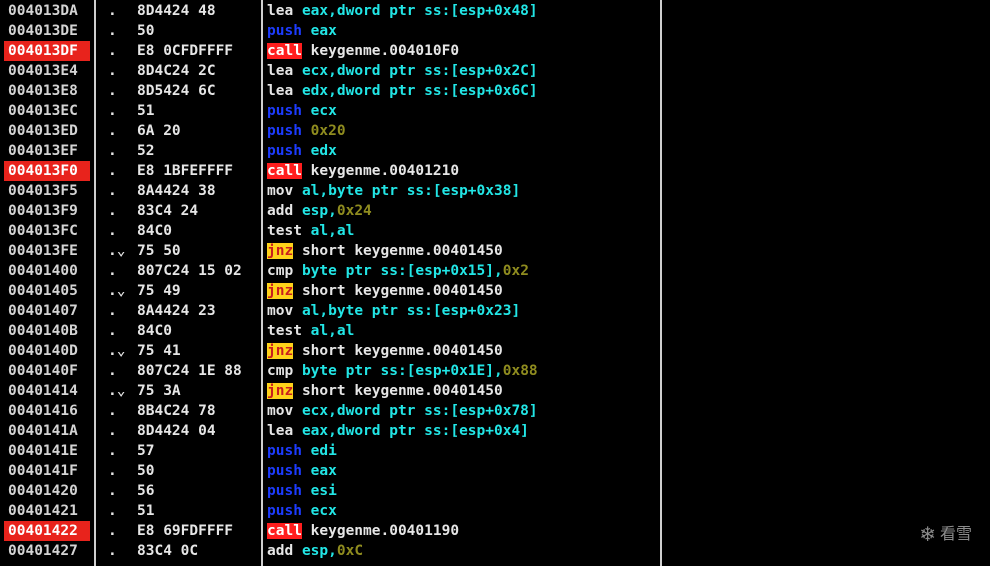 The image size is (990, 566). What do you see at coordinates (47, 291) in the screenshot?
I see `address-cell: 00401405` at bounding box center [47, 291].